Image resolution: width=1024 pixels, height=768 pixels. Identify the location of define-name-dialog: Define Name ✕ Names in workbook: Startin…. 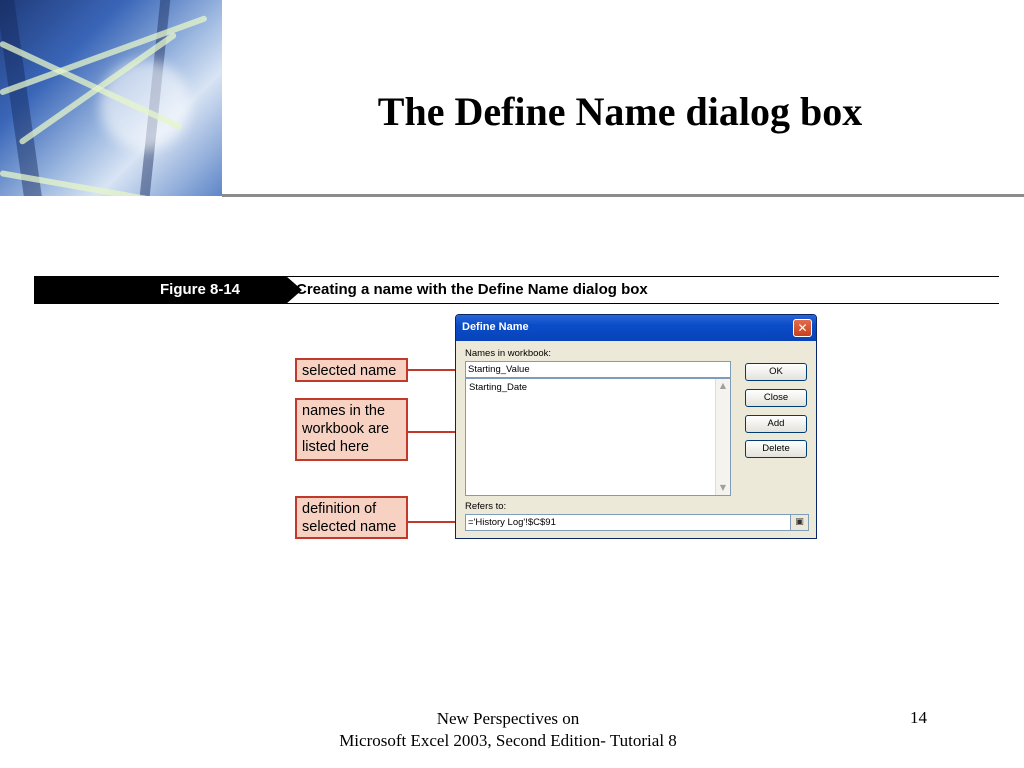
(636, 426).